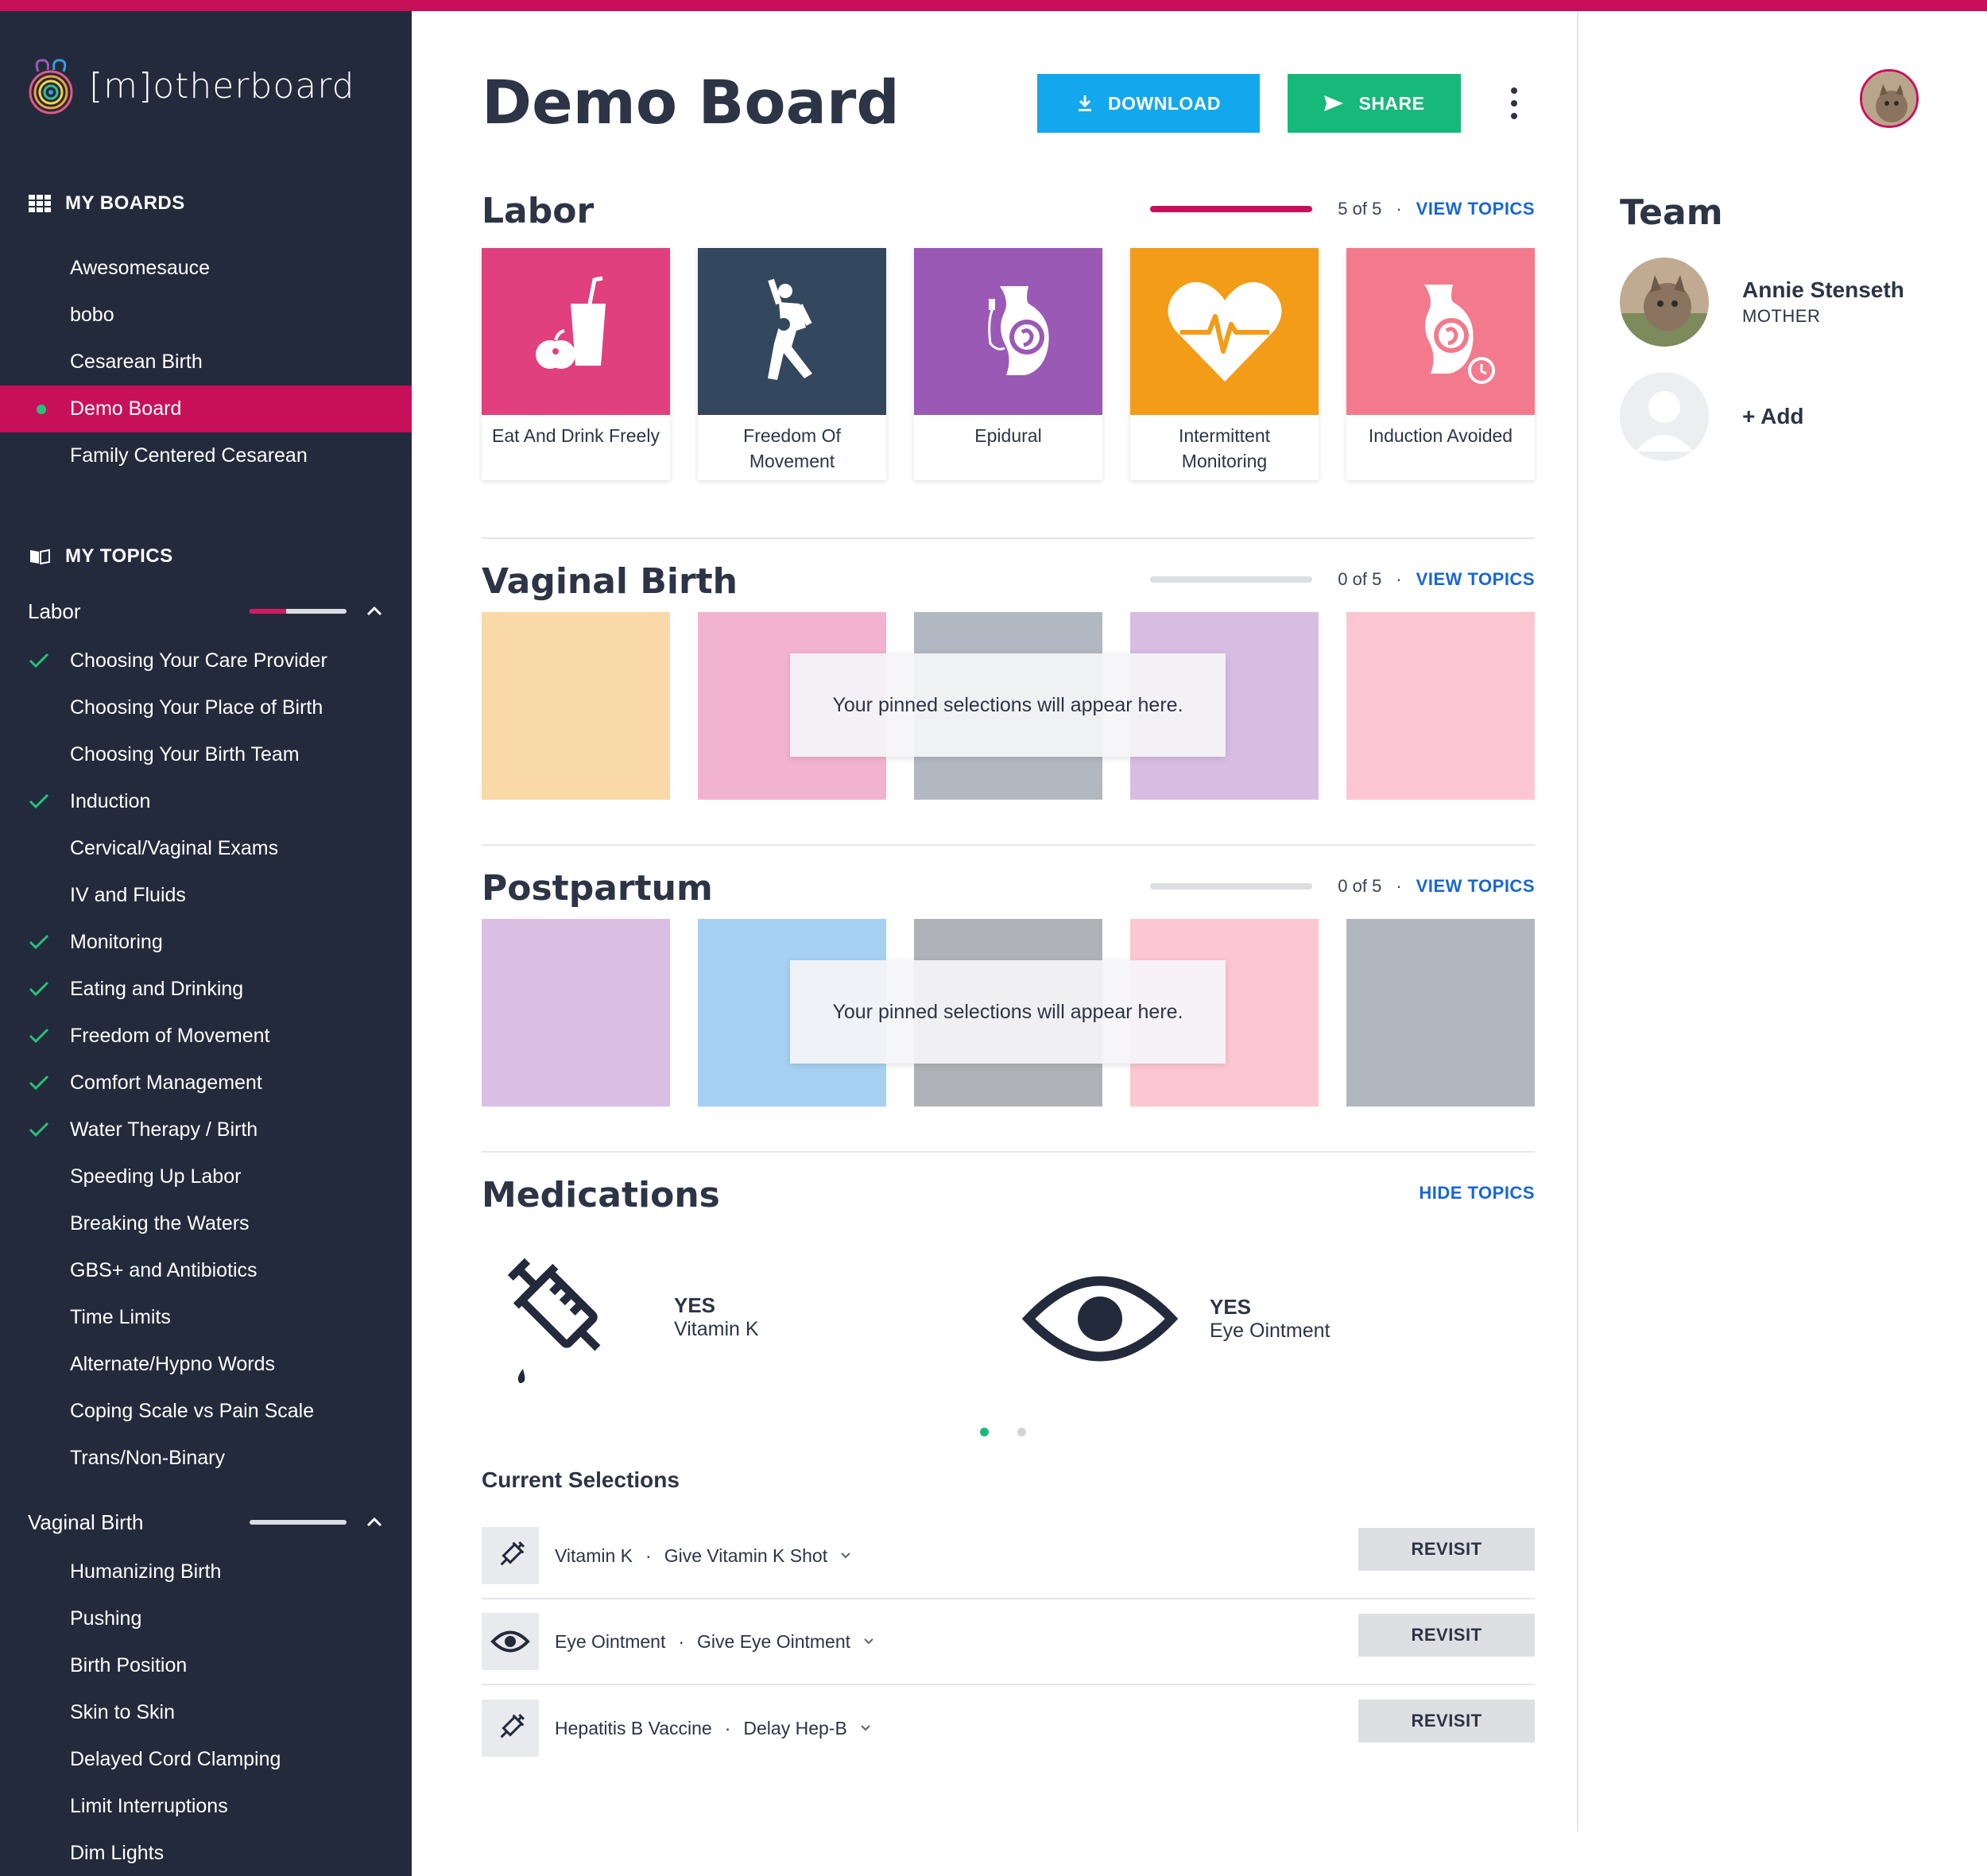 The height and width of the screenshot is (1876, 1987). Describe the element at coordinates (1773, 416) in the screenshot. I see `add-member-label: + Add` at that location.